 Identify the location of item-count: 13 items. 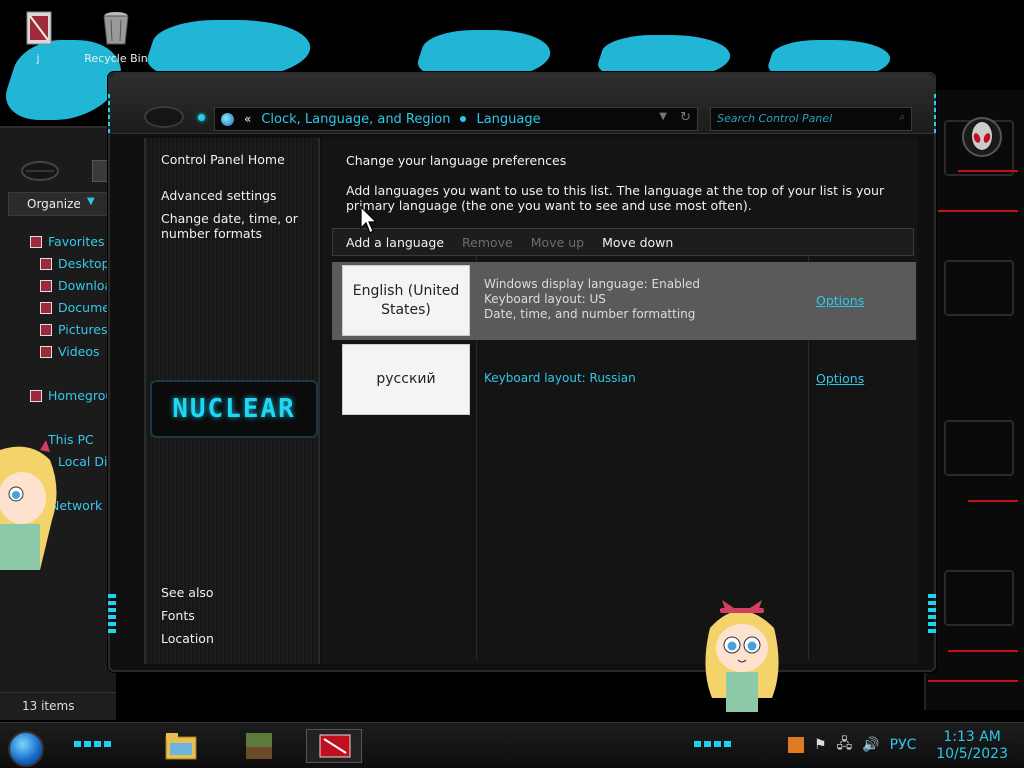
(48, 706).